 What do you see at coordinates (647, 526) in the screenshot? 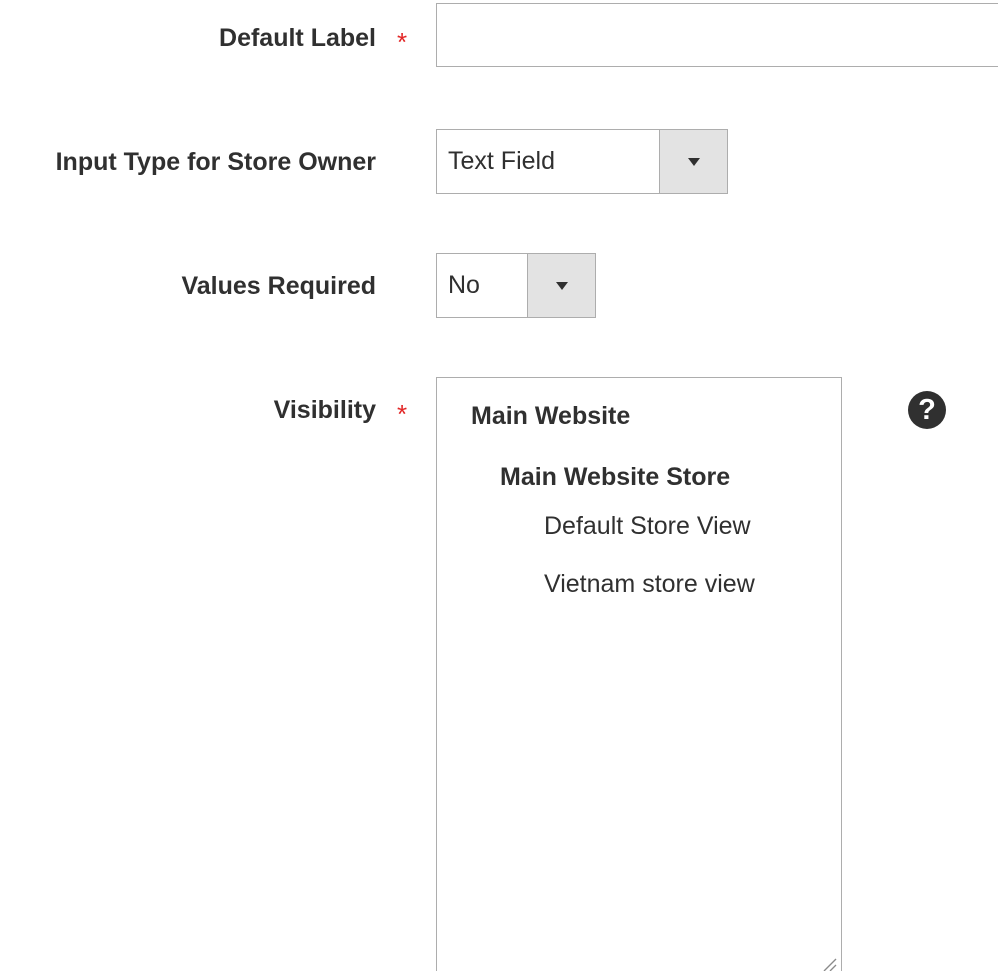
I see `visibility-option-default-store-view: Default Store View` at bounding box center [647, 526].